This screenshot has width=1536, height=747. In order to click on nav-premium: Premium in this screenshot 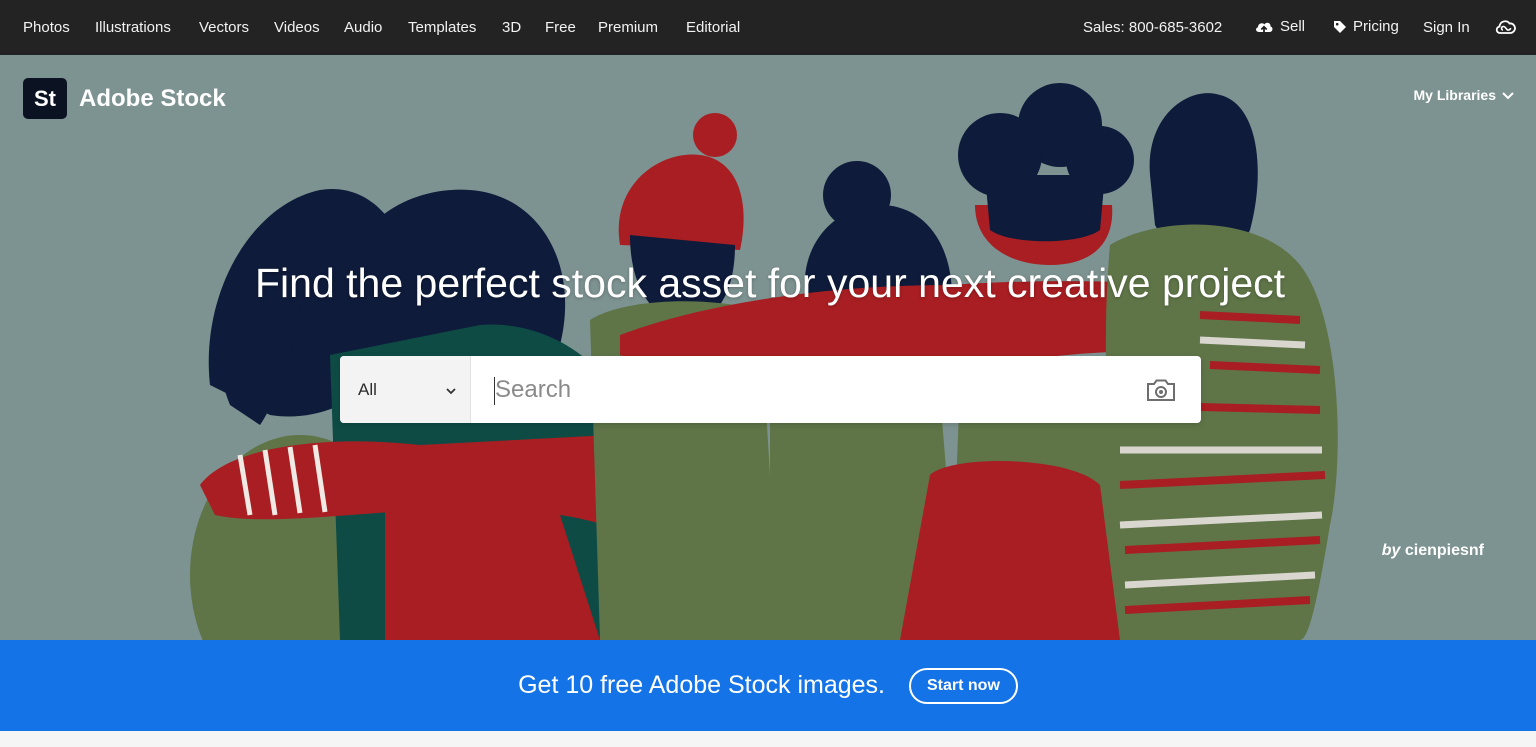, I will do `click(628, 27)`.